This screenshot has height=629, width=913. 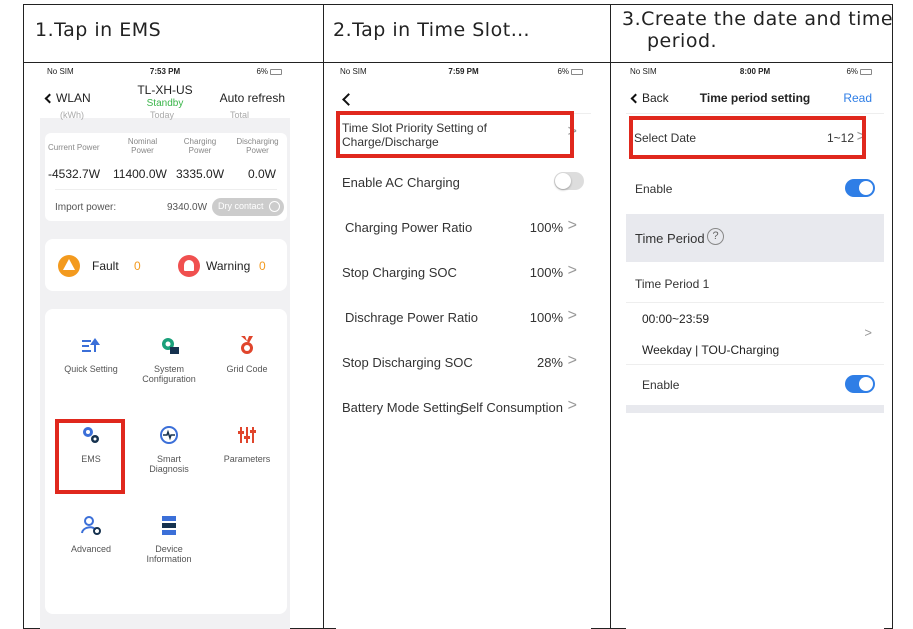 I want to click on menu-smart-diagnosis: Smart Diagnosis, so click(x=169, y=449).